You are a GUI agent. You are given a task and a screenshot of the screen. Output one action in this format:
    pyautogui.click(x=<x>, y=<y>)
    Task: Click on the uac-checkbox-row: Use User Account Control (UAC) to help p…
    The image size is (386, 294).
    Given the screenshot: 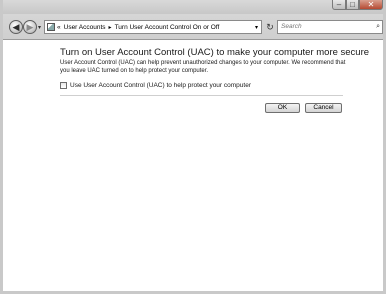 What is the action you would take?
    pyautogui.click(x=155, y=85)
    